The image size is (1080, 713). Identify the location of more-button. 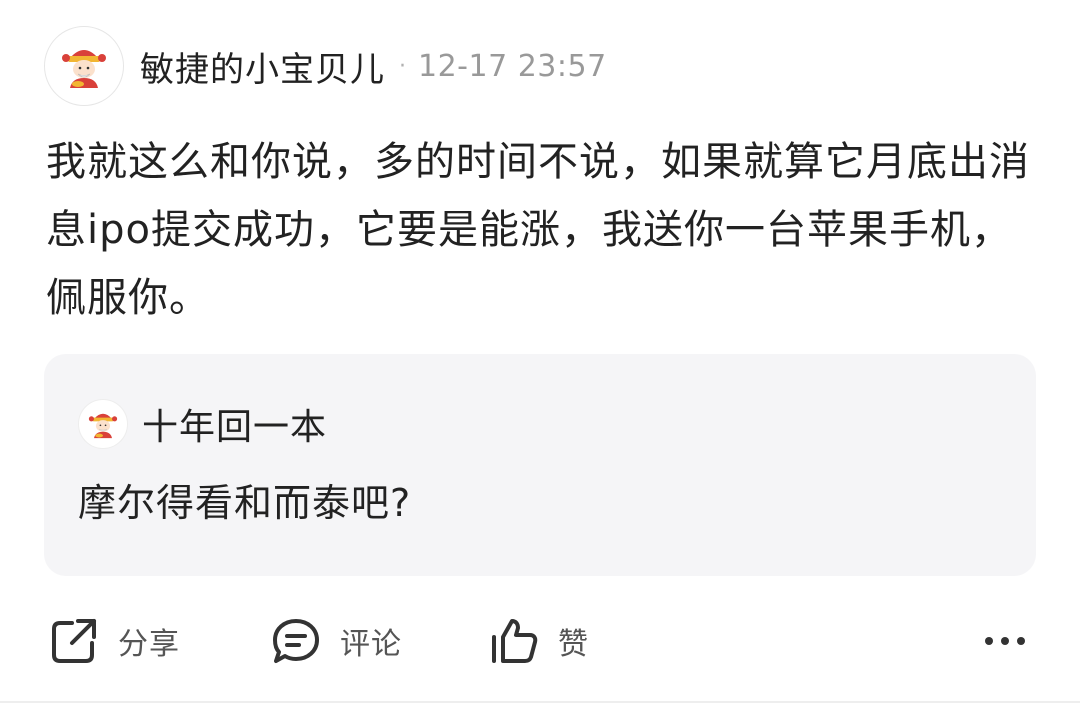
(1005, 641).